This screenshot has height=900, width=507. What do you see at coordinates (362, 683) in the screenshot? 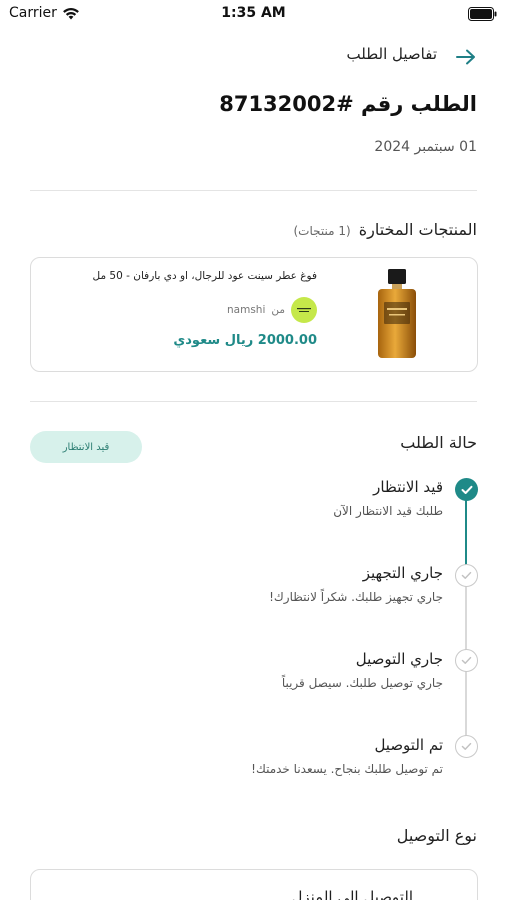
I see `step-desc-delivering: جاري توصيل طلبك. سيصل قريباً` at bounding box center [362, 683].